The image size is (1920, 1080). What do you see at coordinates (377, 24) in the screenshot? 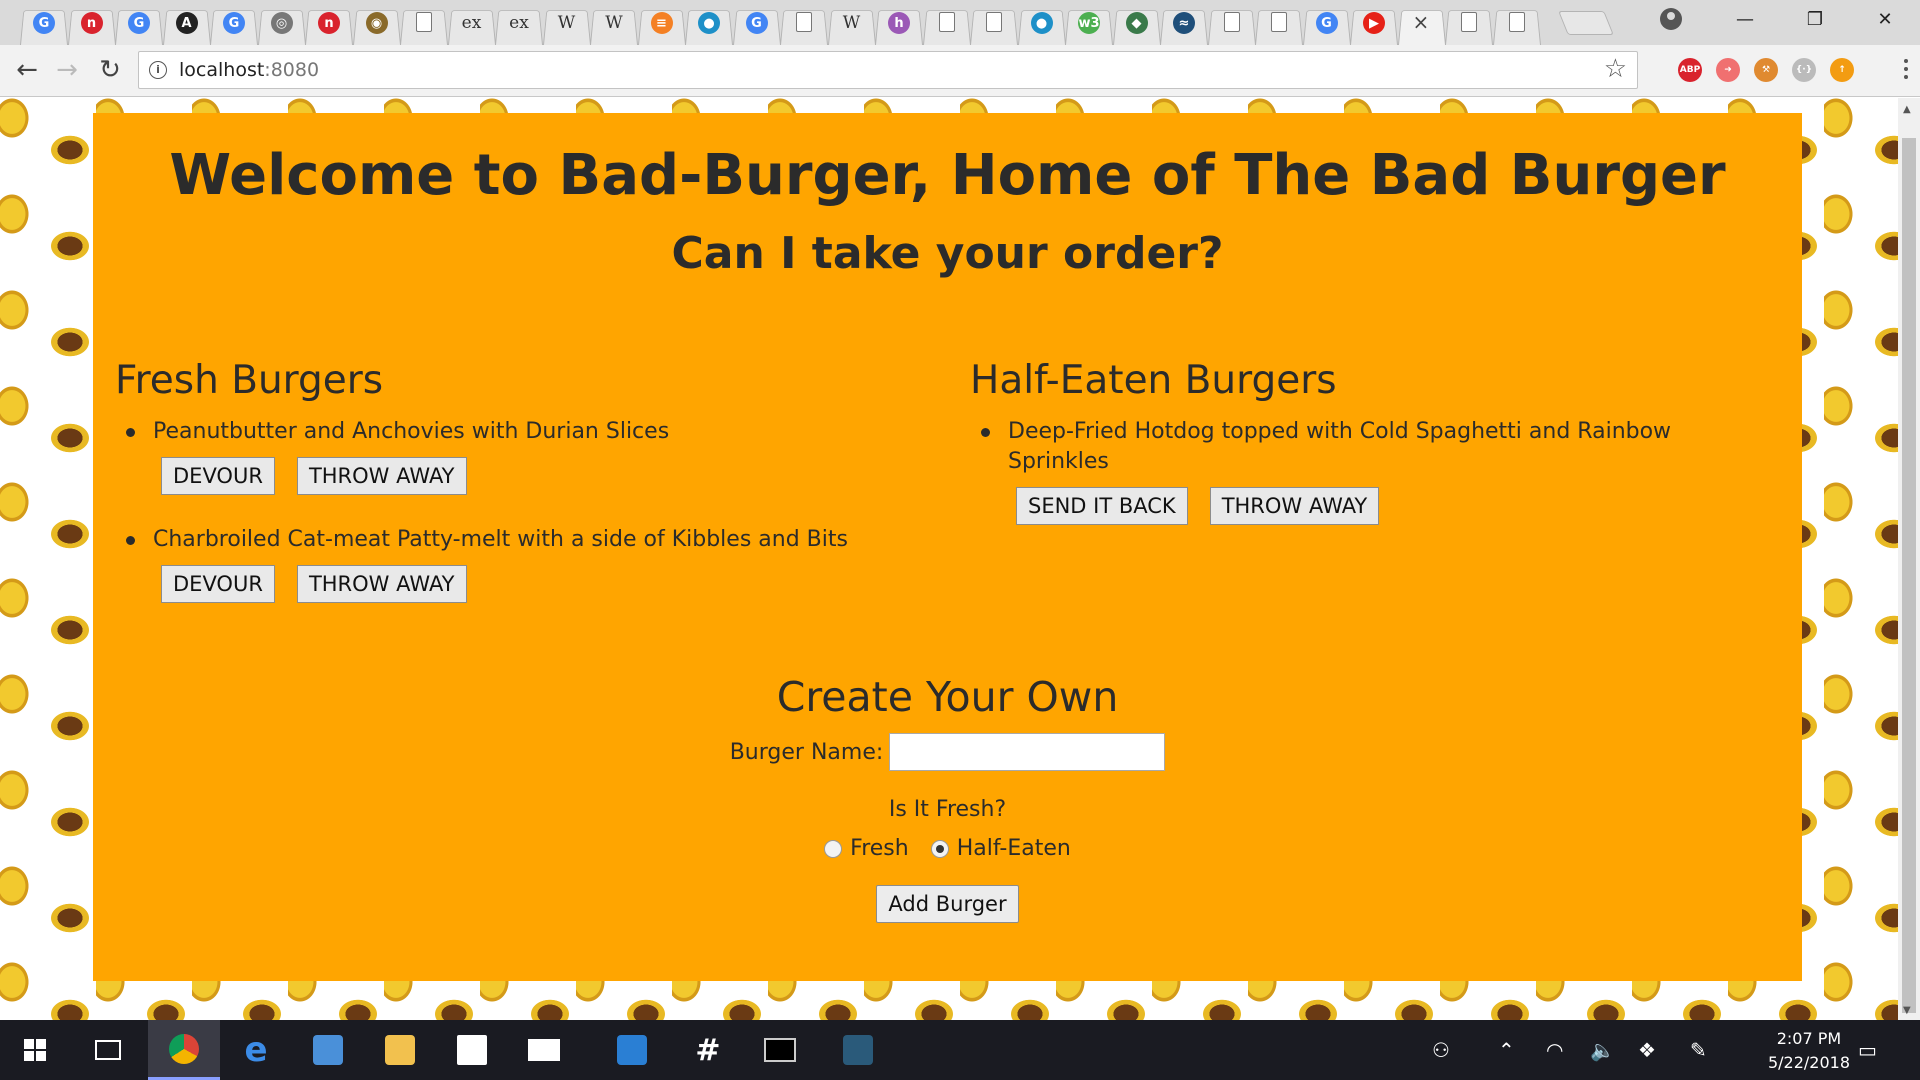
I see `browser-tab: ◉` at bounding box center [377, 24].